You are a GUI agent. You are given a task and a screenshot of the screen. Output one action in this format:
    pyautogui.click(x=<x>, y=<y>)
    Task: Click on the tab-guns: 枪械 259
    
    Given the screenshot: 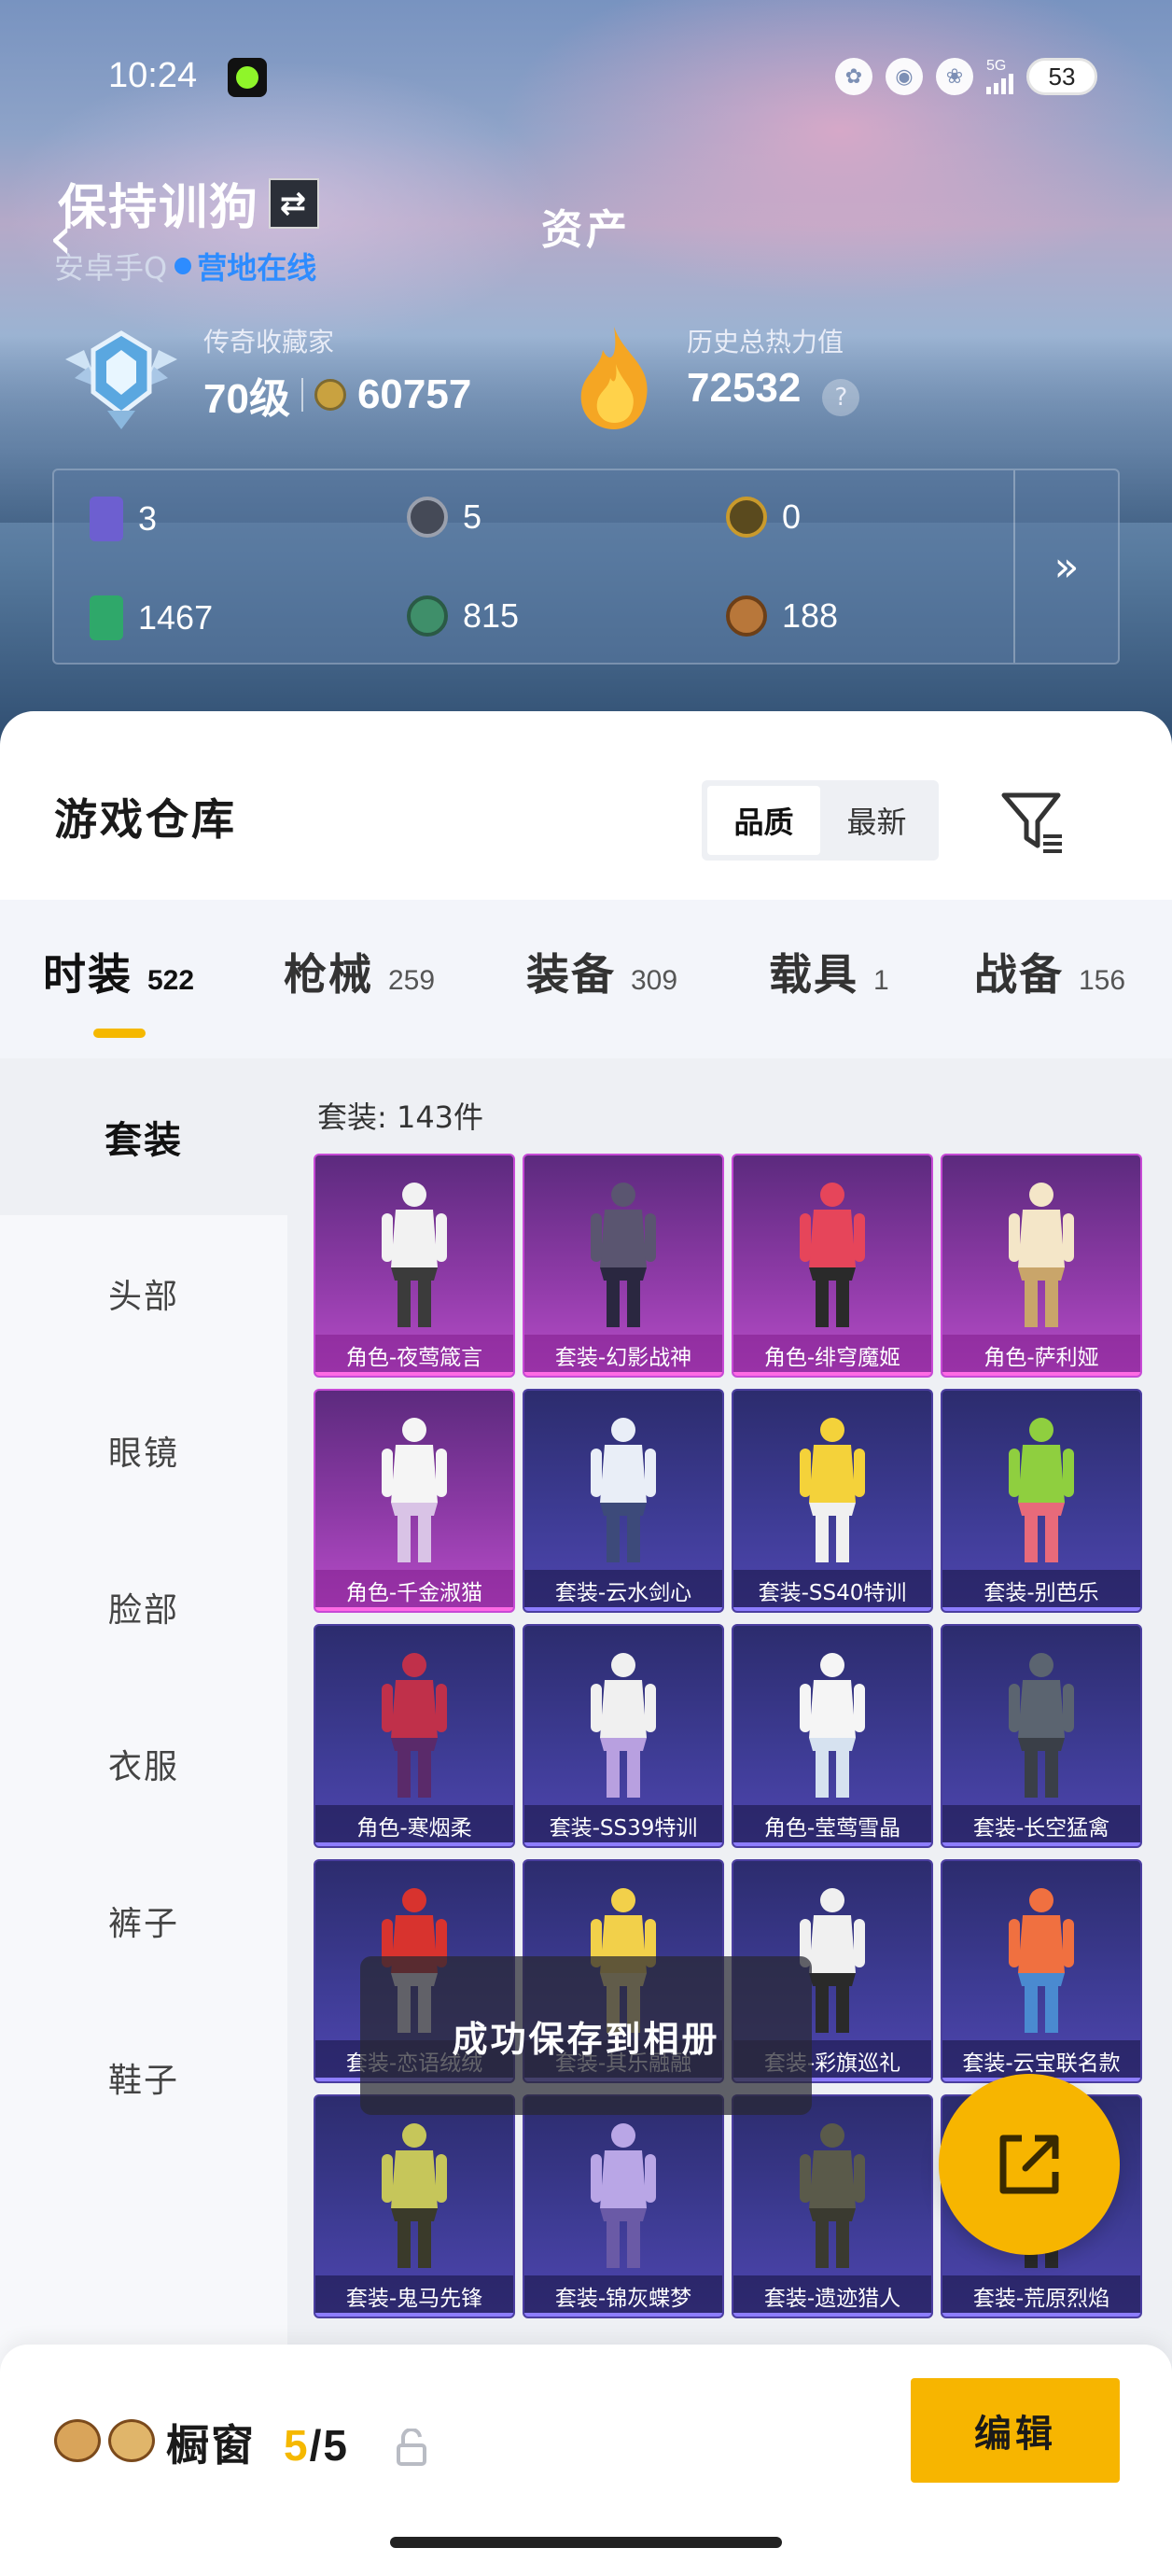 What is the action you would take?
    pyautogui.click(x=359, y=971)
    